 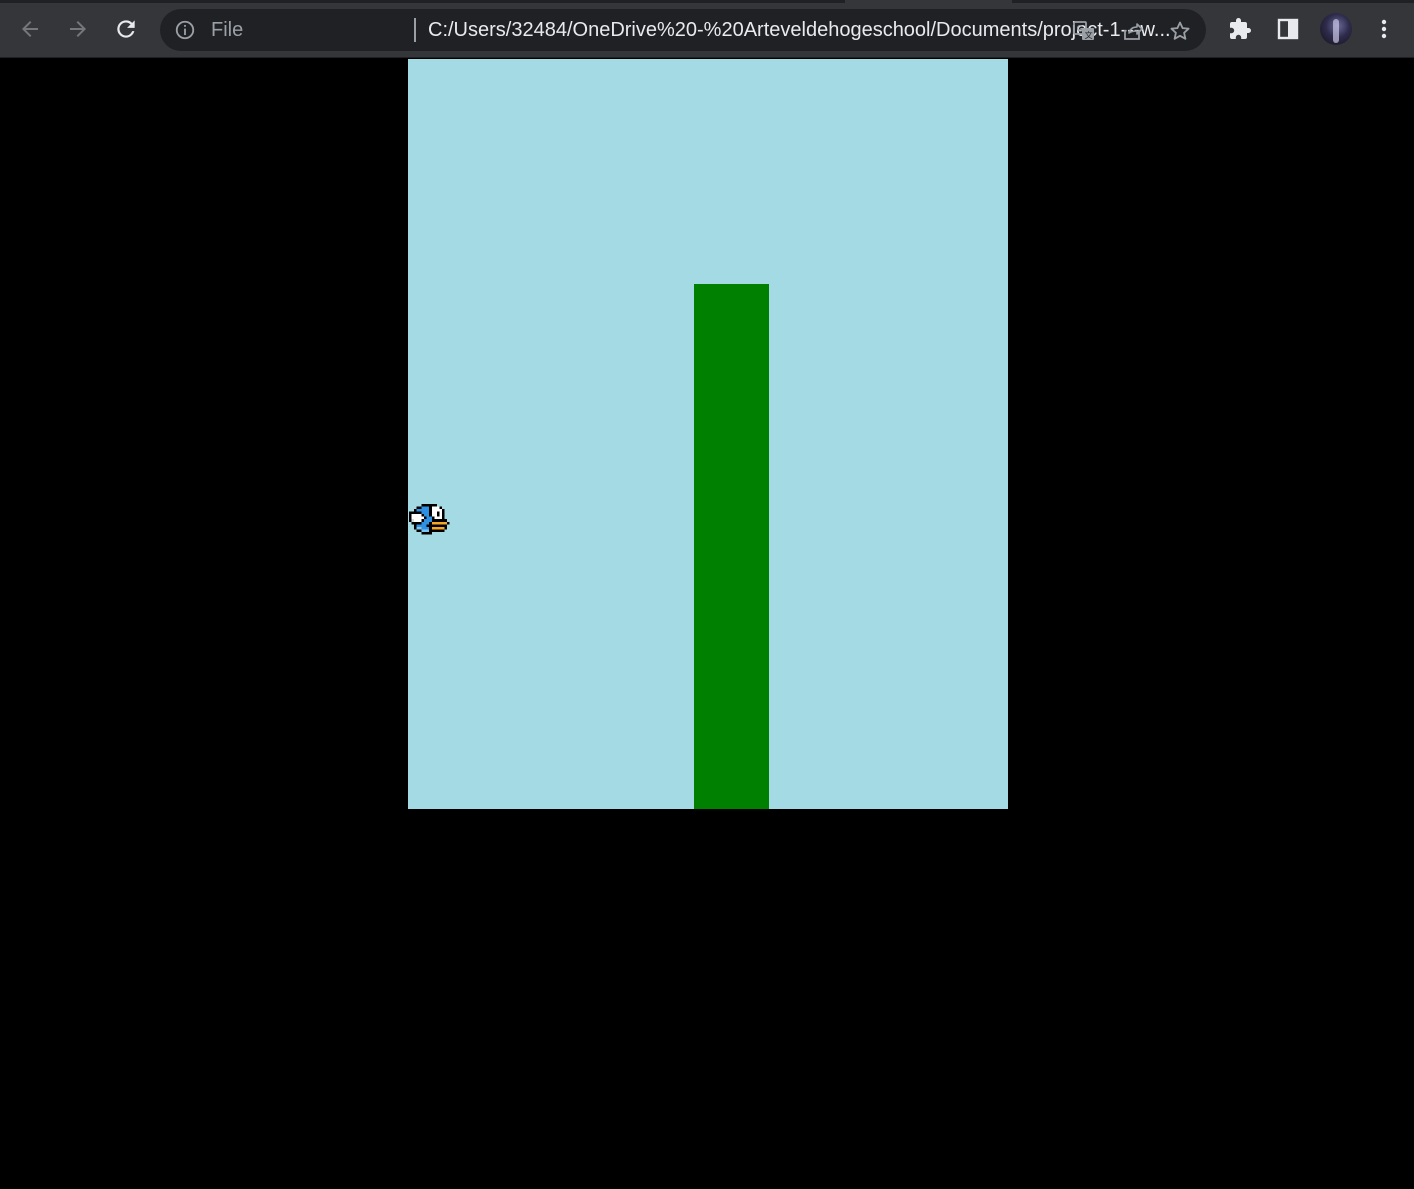 What do you see at coordinates (415, 30) in the screenshot?
I see `url-separator` at bounding box center [415, 30].